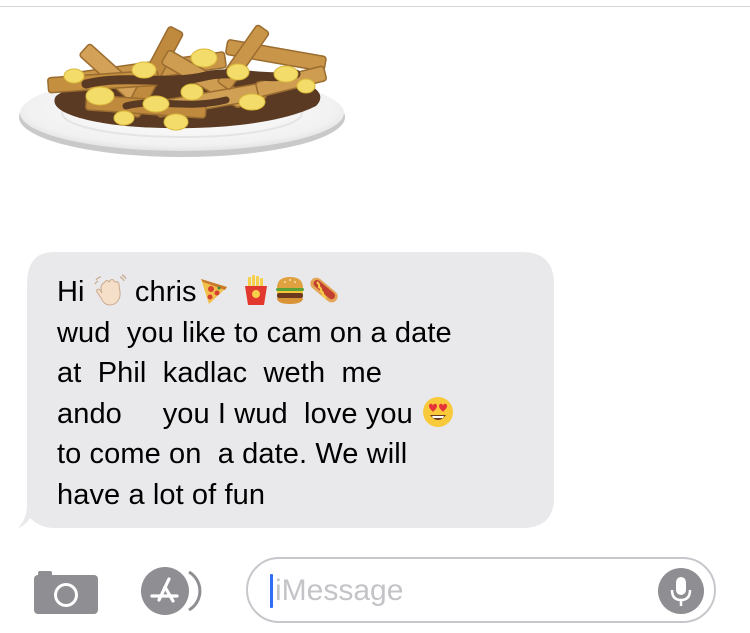 The image size is (750, 633). I want to click on pizza-icon, so click(214, 290).